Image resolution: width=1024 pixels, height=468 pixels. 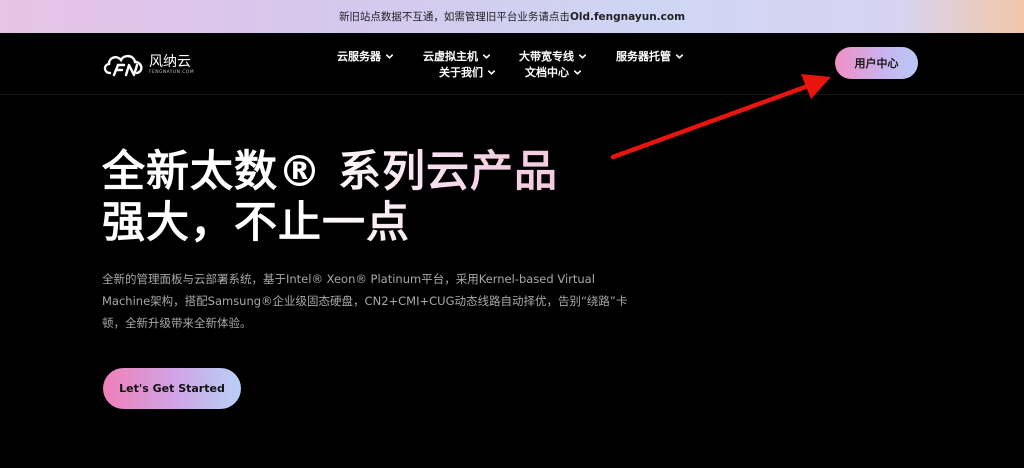 I want to click on get-started-button: Let's Get Started, so click(x=172, y=388).